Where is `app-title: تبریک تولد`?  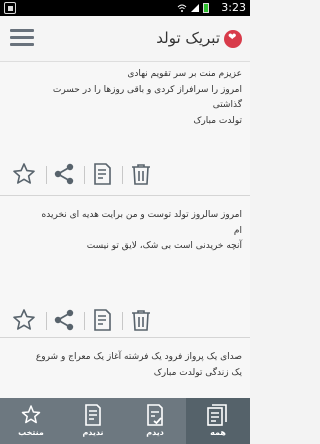
app-title: تبریک تولد is located at coordinates (188, 38).